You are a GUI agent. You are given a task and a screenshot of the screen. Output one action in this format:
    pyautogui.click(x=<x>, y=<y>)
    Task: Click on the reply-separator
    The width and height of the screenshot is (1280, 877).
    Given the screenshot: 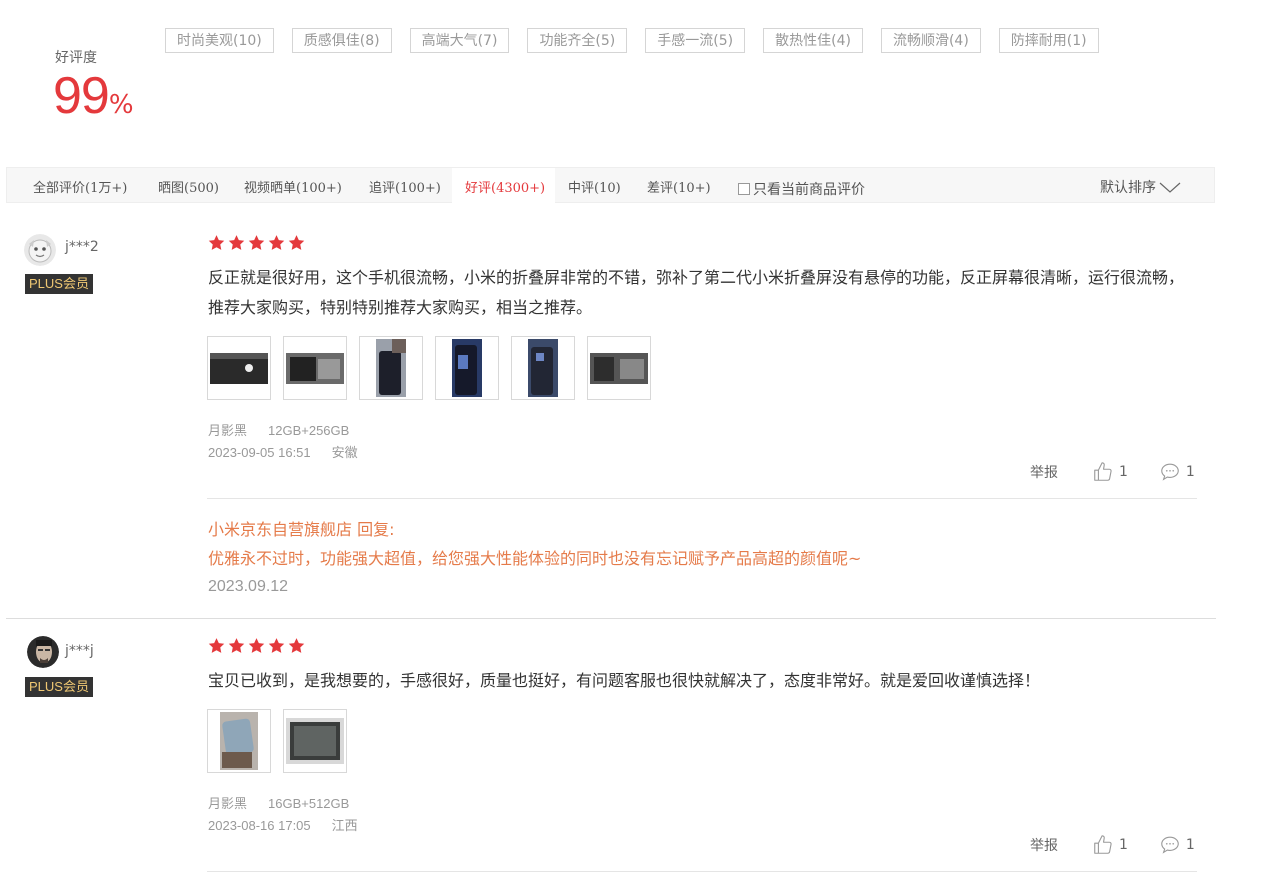 What is the action you would take?
    pyautogui.click(x=702, y=498)
    